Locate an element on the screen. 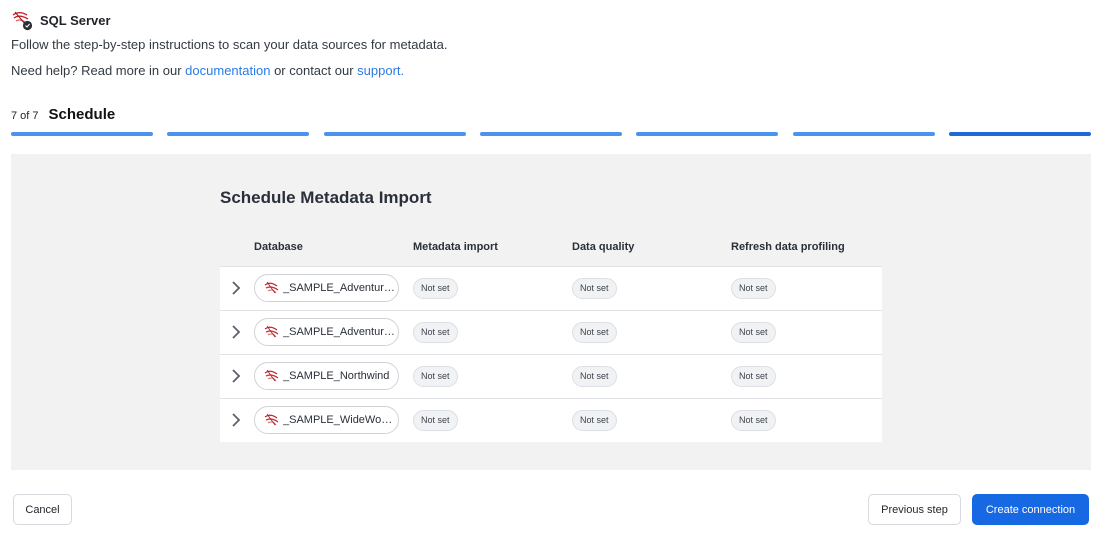 Image resolution: width=1107 pixels, height=541 pixels. previous-step-button: Previous step is located at coordinates (914, 509).